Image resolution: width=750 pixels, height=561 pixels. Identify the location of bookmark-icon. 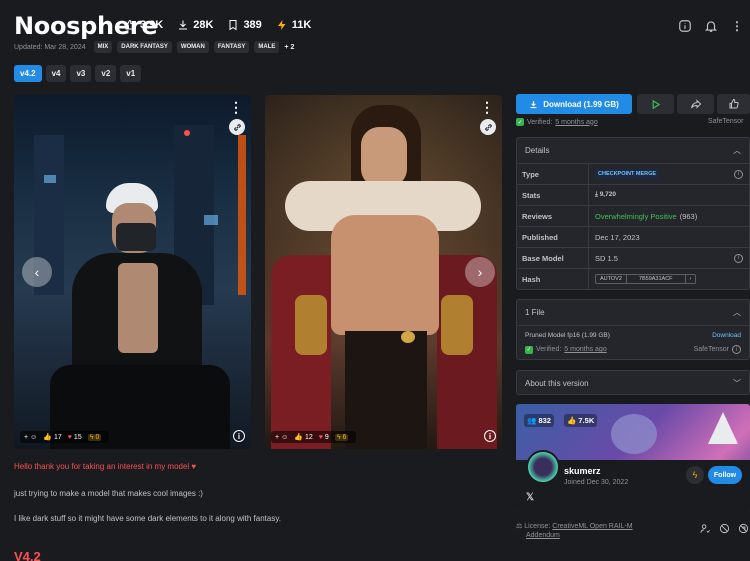
(233, 25).